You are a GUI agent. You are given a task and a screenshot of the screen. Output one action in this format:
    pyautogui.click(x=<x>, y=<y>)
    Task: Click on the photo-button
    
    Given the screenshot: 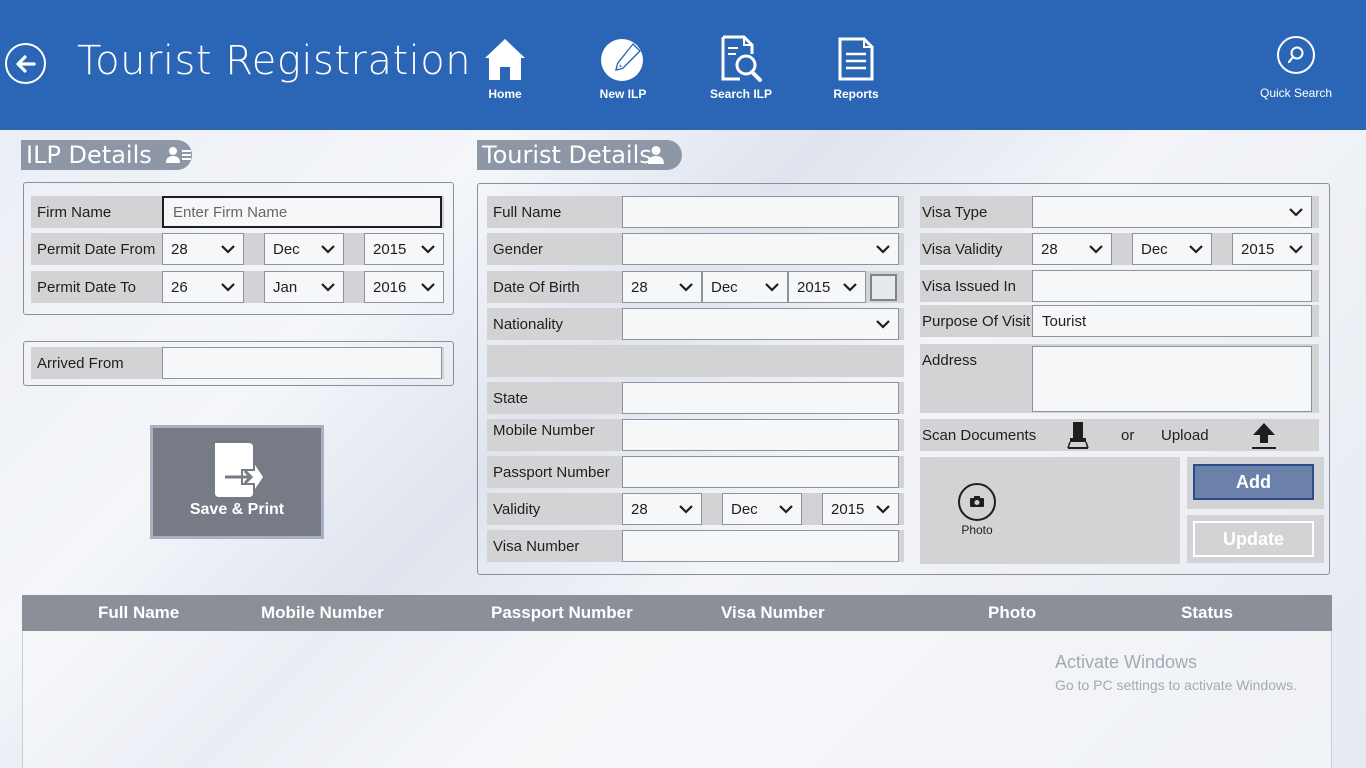 What is the action you would take?
    pyautogui.click(x=977, y=502)
    